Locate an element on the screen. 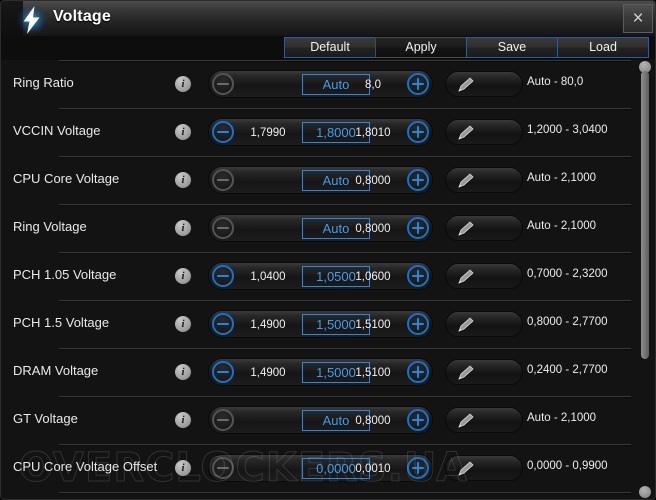 The width and height of the screenshot is (656, 500). close-icon: × is located at coordinates (638, 18).